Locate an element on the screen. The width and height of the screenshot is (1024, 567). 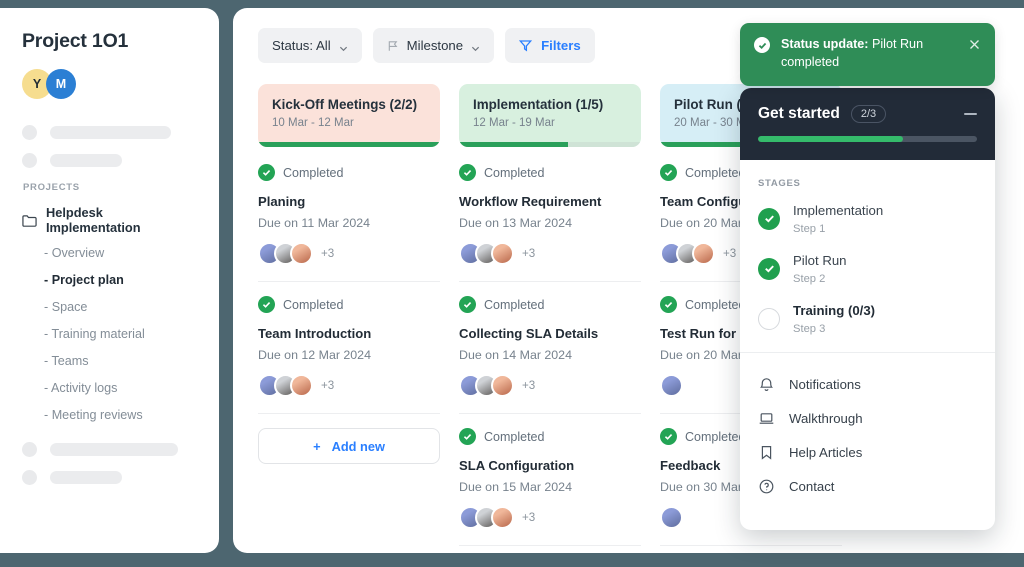
task-title: Collecting SLA Details is located at coordinates (529, 333).